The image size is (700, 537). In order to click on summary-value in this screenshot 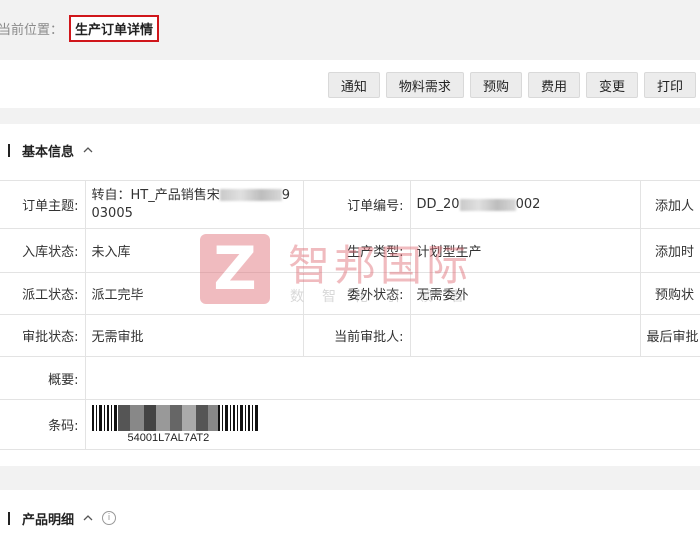, I will do `click(392, 378)`.